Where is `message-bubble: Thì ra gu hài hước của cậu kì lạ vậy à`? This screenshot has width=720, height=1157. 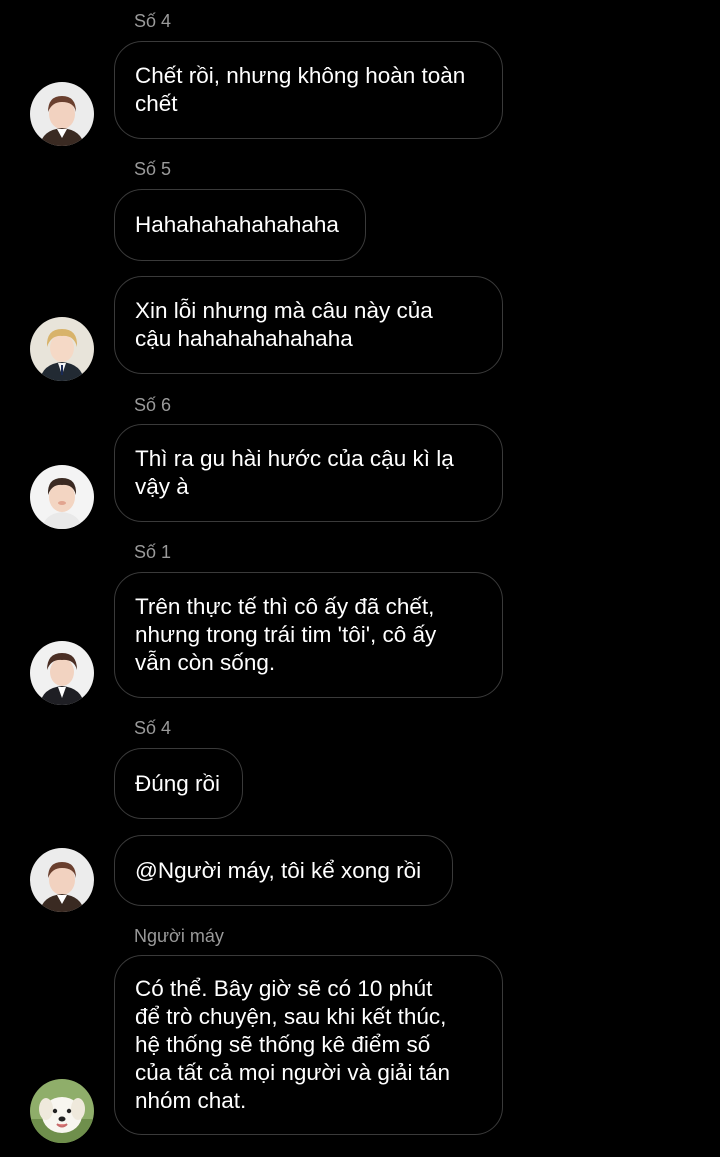 message-bubble: Thì ra gu hài hước của cậu kì lạ vậy à is located at coordinates (308, 473).